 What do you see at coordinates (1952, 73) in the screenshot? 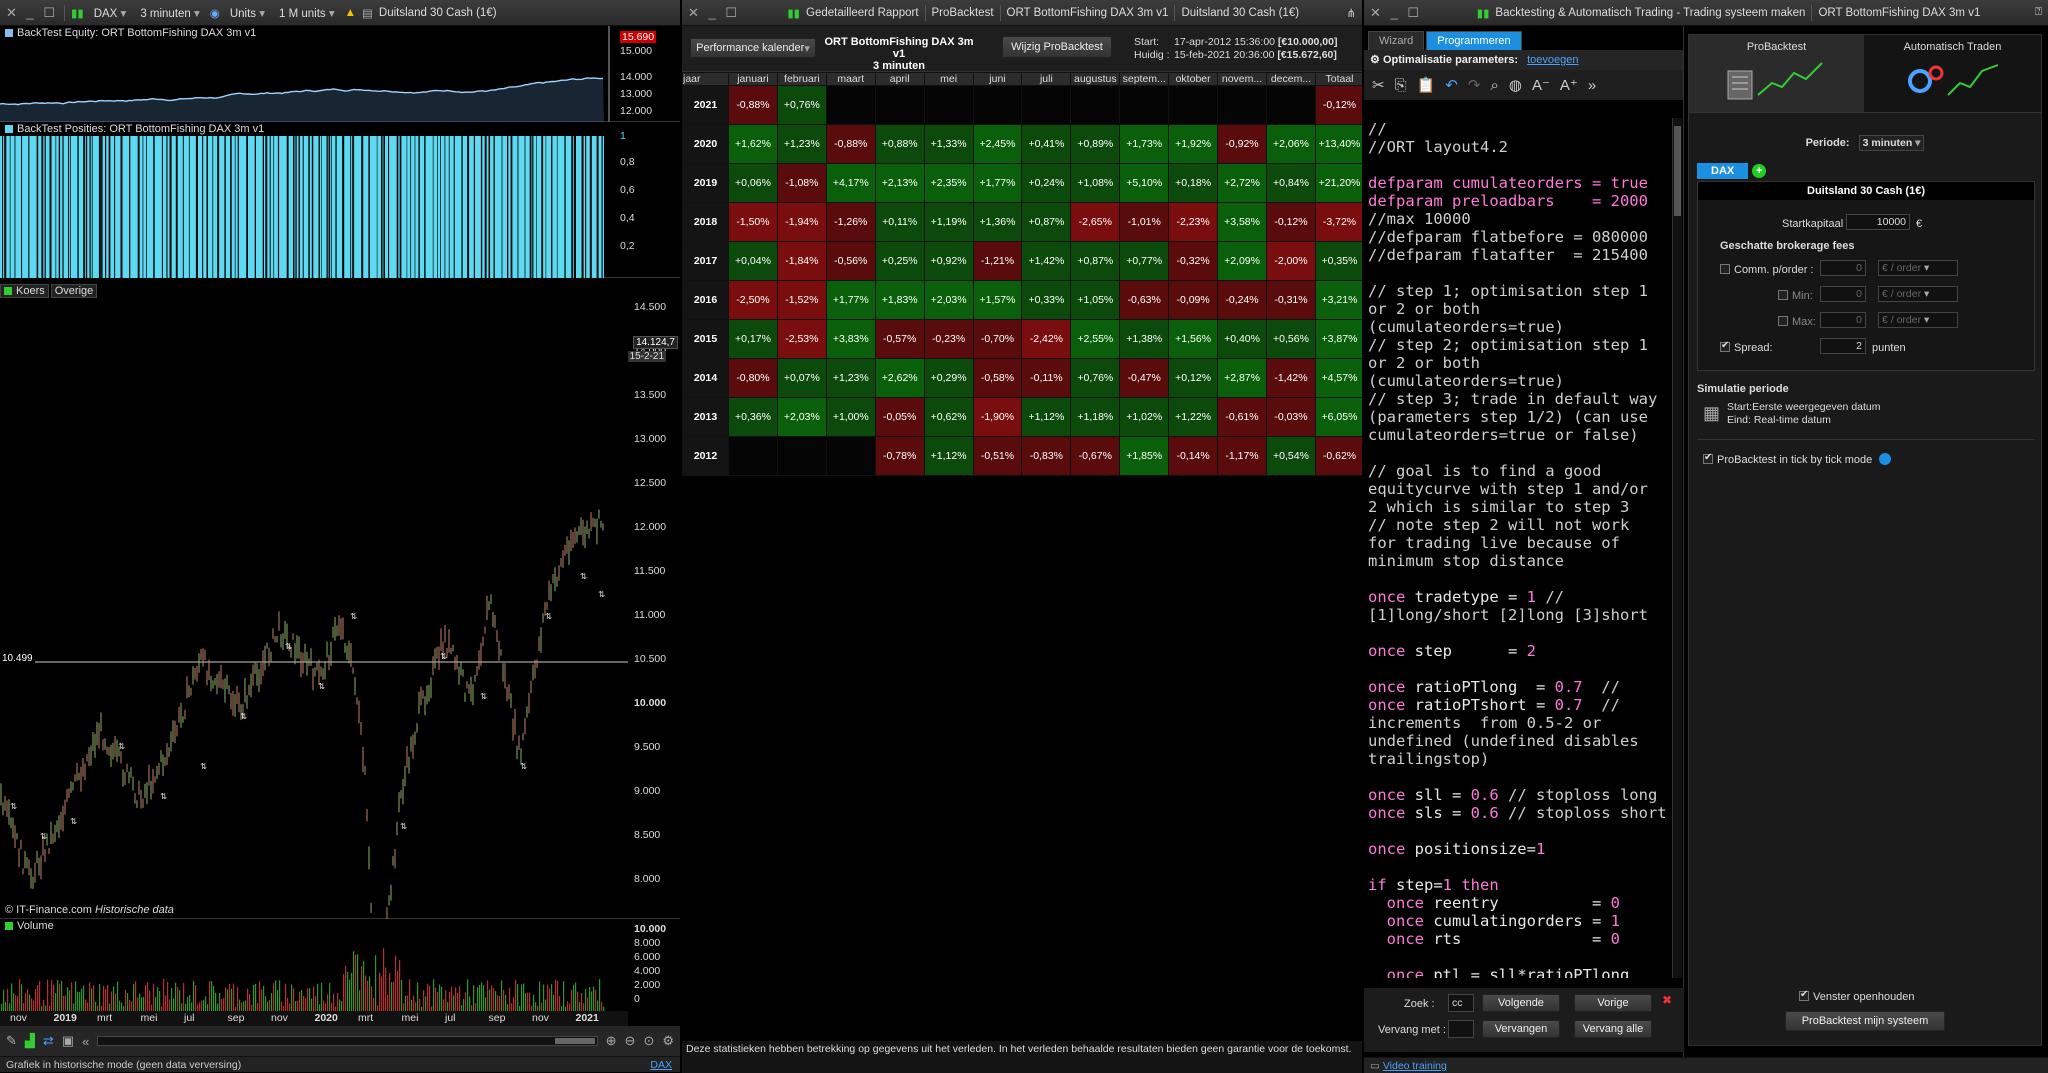
I see `mode-automatisch-traden: Automatisch Traden` at bounding box center [1952, 73].